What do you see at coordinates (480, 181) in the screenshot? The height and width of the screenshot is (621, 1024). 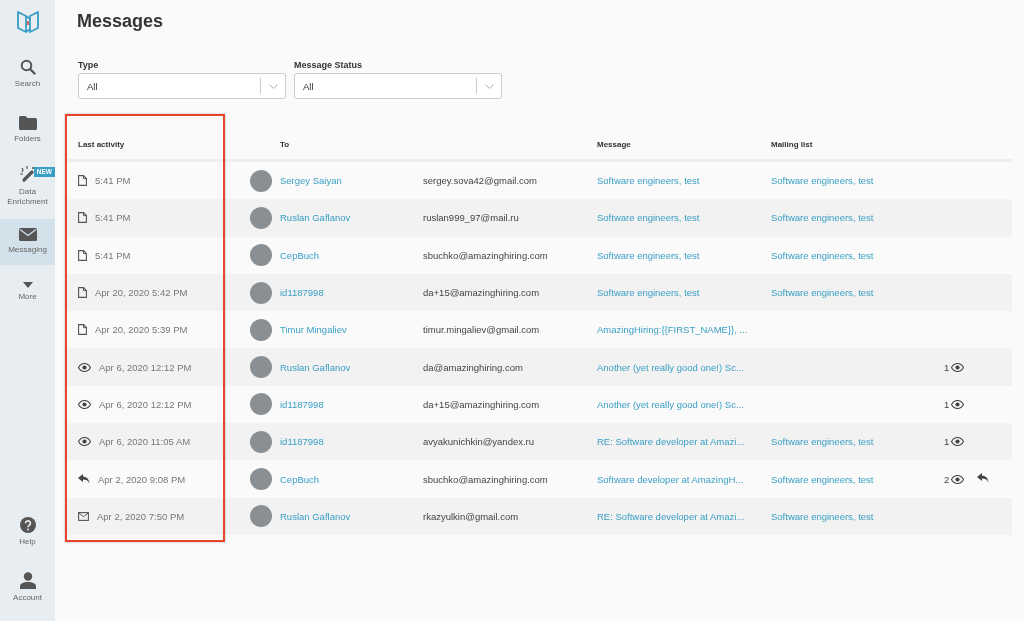 I see `email-address: sergey.sova42@gmail.com` at bounding box center [480, 181].